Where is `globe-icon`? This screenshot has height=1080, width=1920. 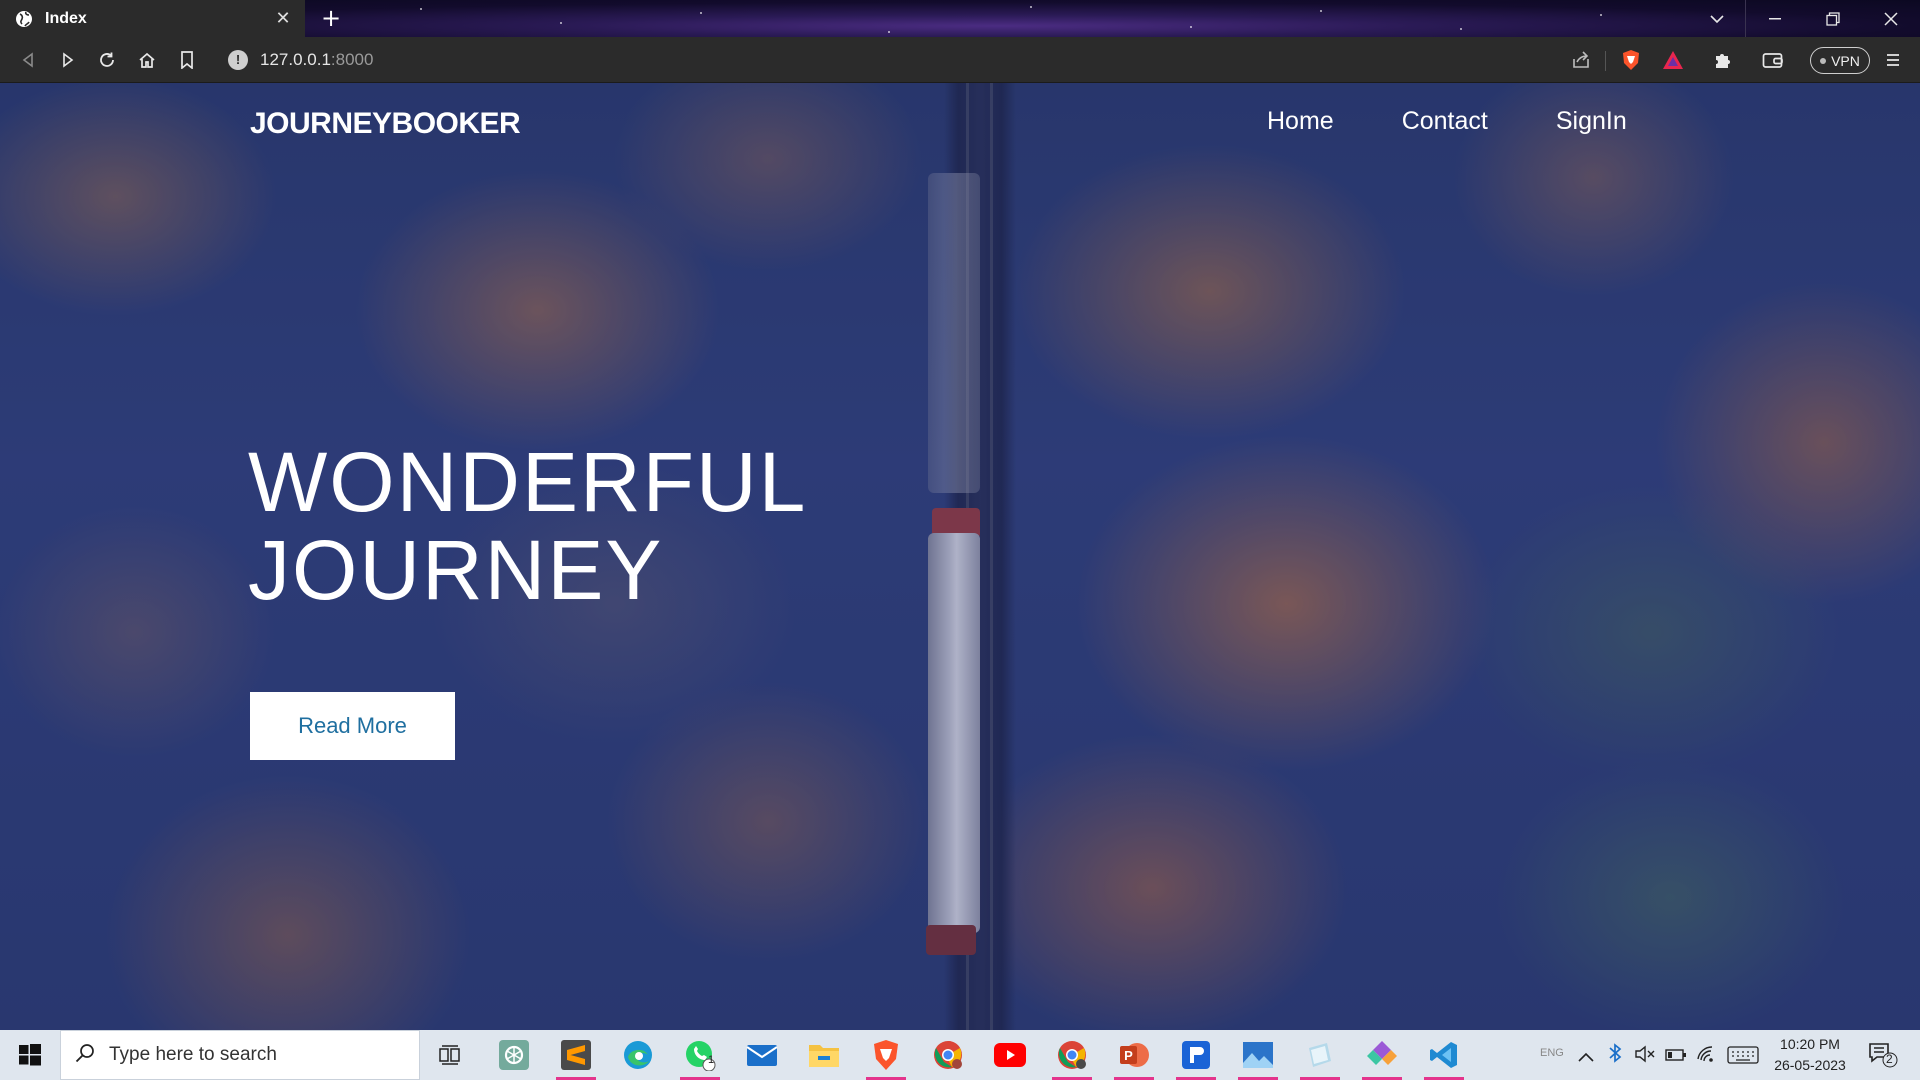 globe-icon is located at coordinates (24, 19).